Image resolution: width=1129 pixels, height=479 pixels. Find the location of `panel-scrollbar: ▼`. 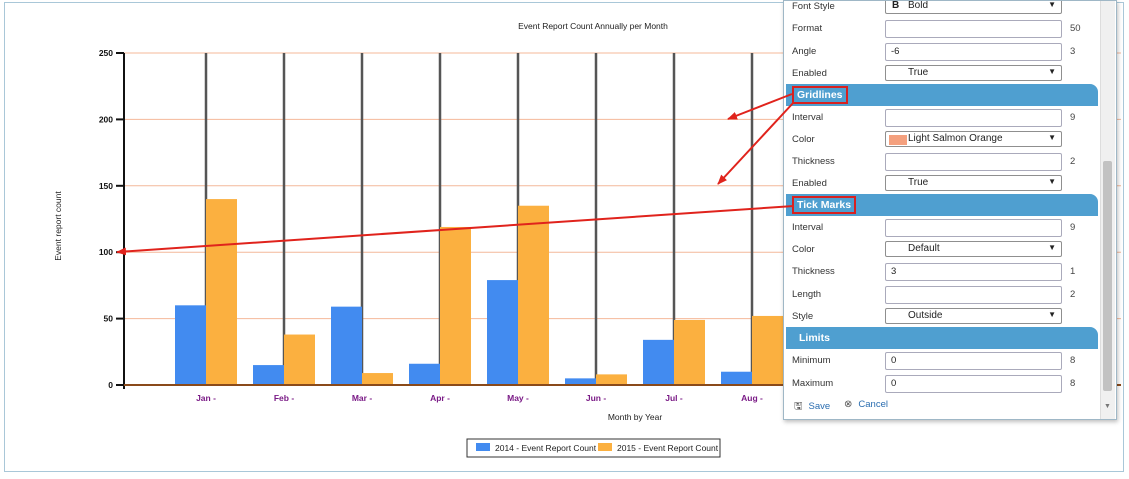

panel-scrollbar: ▼ is located at coordinates (1107, 210).